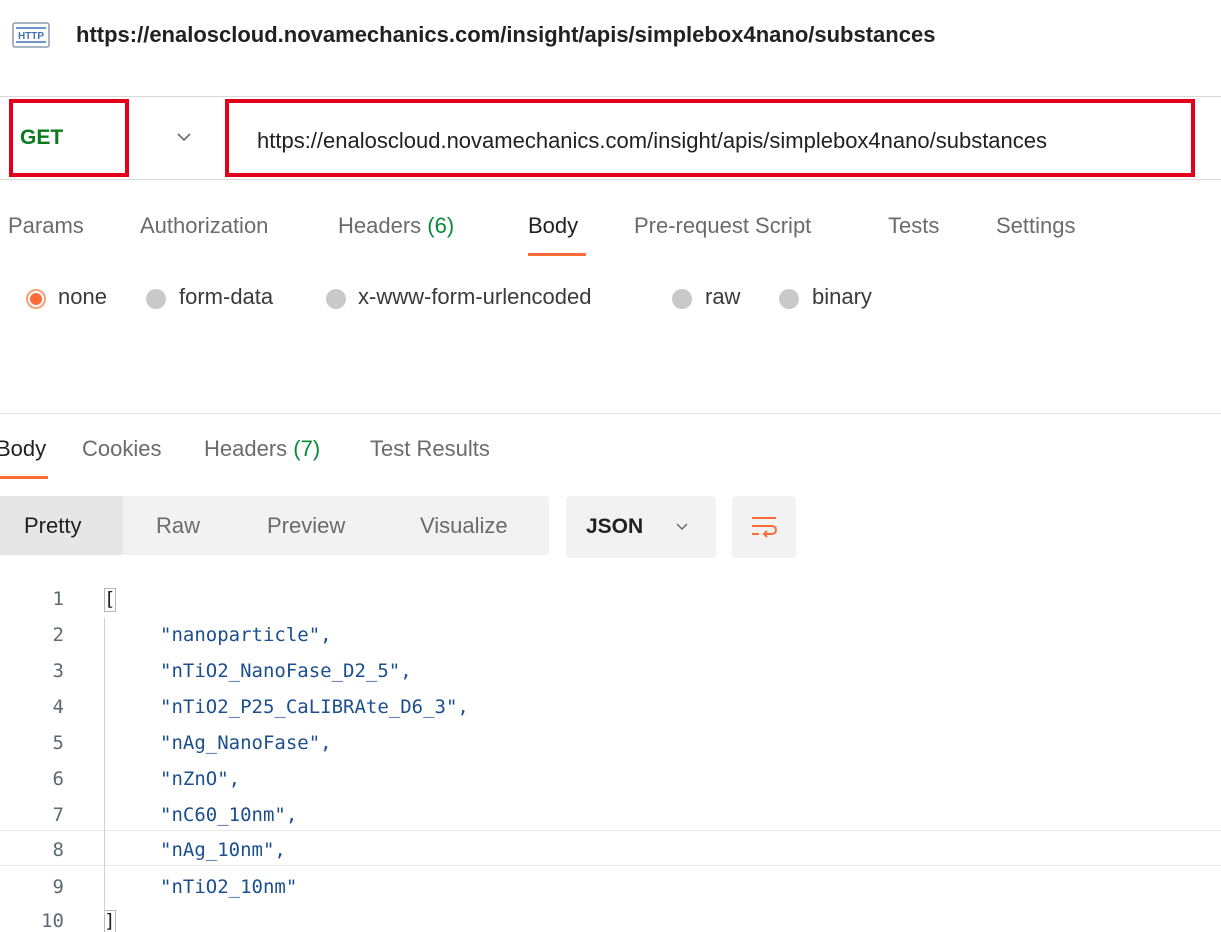  Describe the element at coordinates (246, 635) in the screenshot. I see `code-text: "nanoparticle",` at that location.